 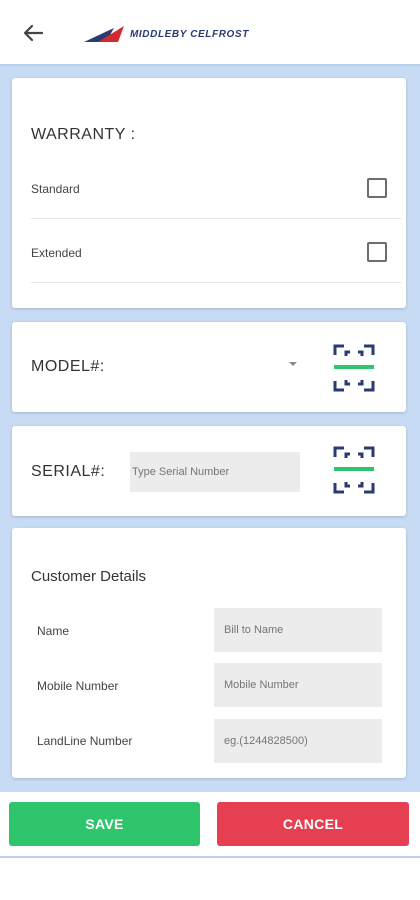 What do you see at coordinates (209, 367) in the screenshot?
I see `model-card: MODEL#:` at bounding box center [209, 367].